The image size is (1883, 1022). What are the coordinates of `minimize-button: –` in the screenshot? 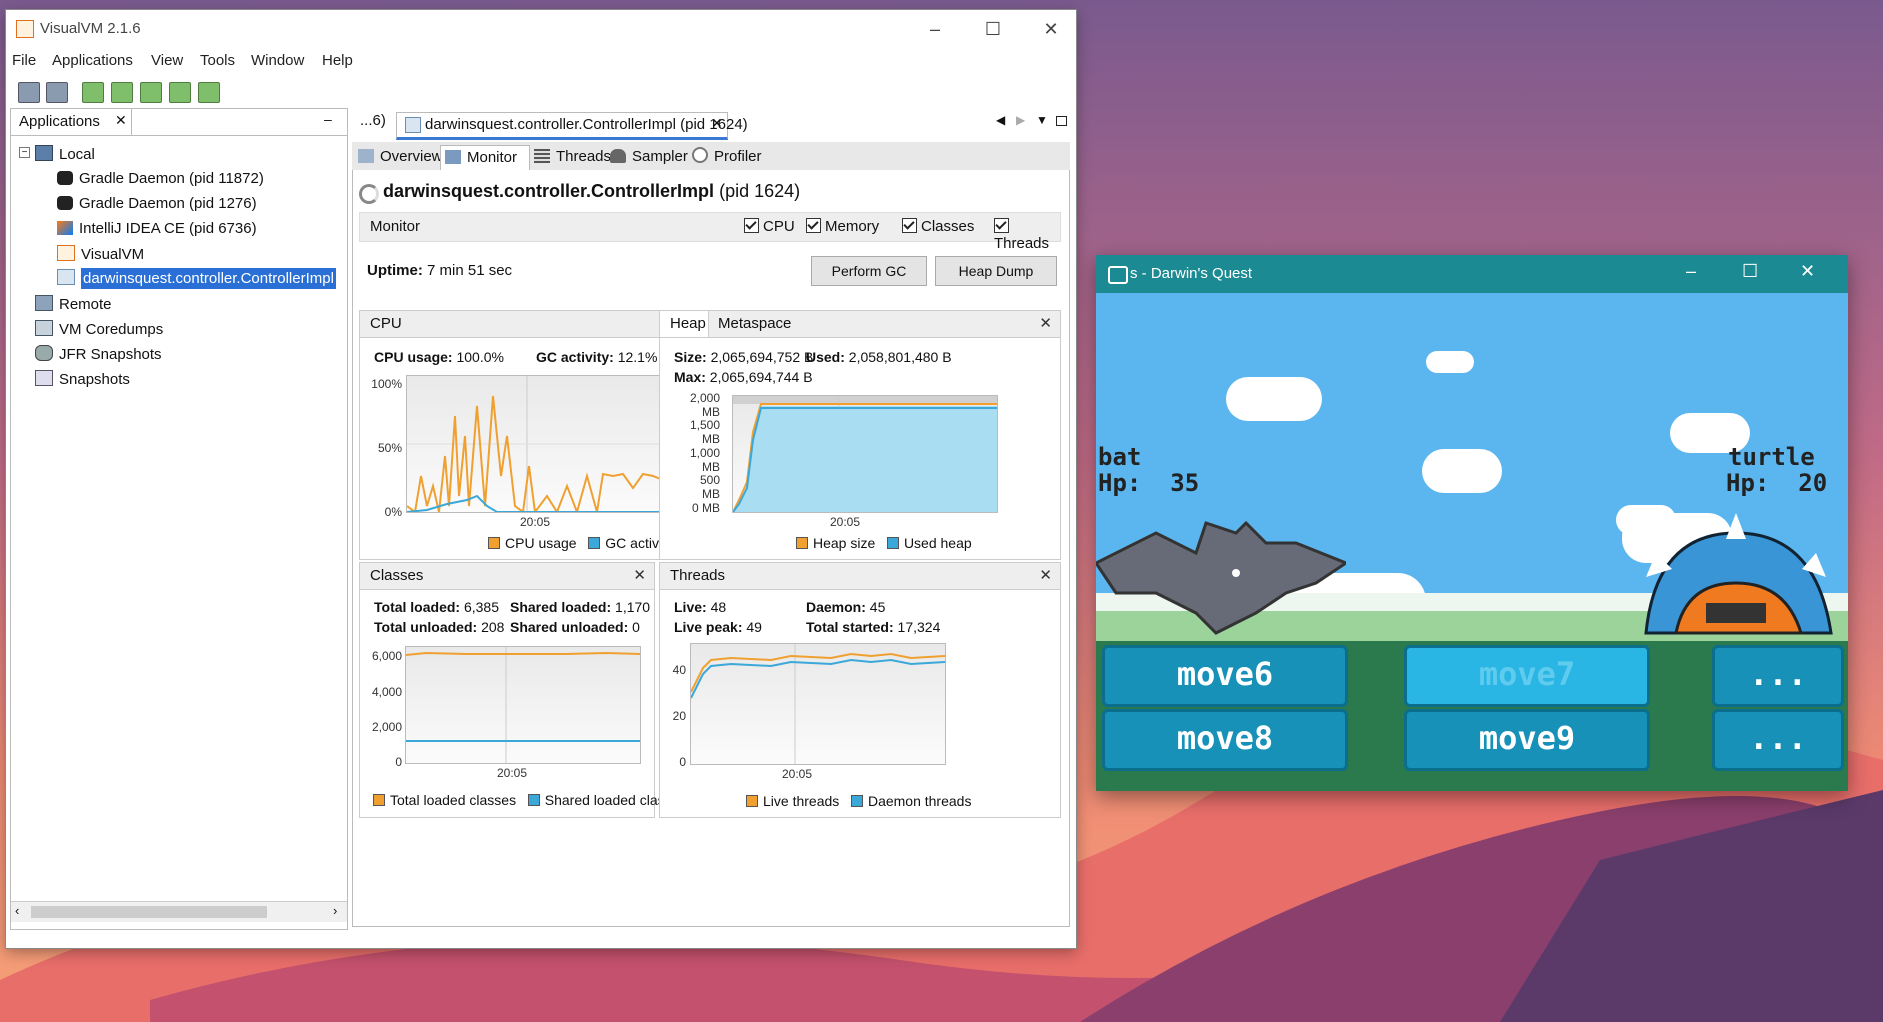 It's located at (935, 29).